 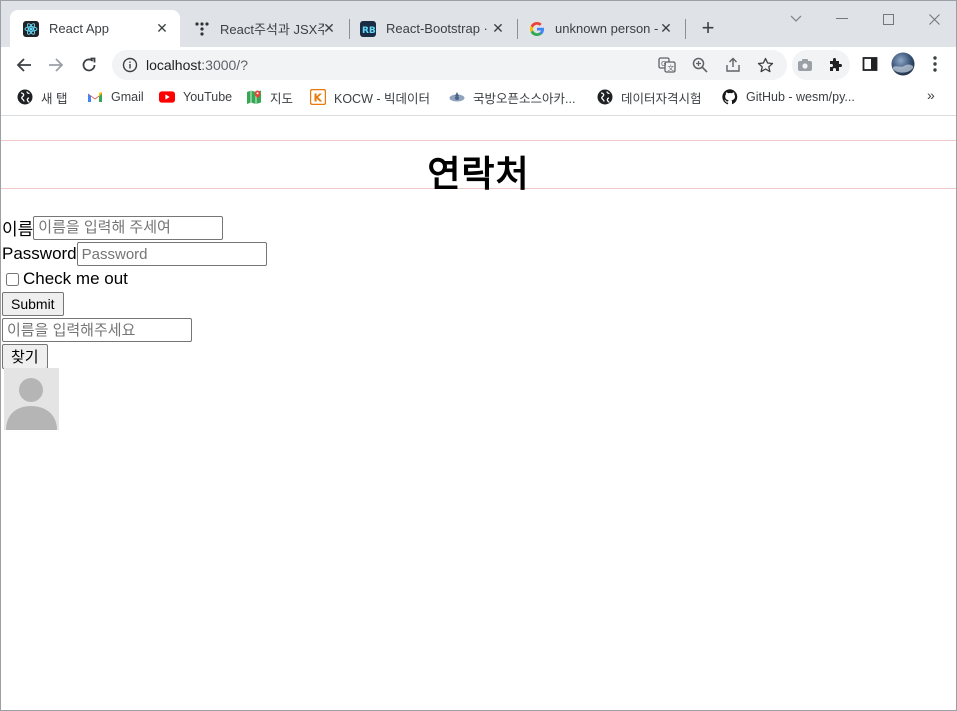 I want to click on share-icon, so click(x=733, y=65).